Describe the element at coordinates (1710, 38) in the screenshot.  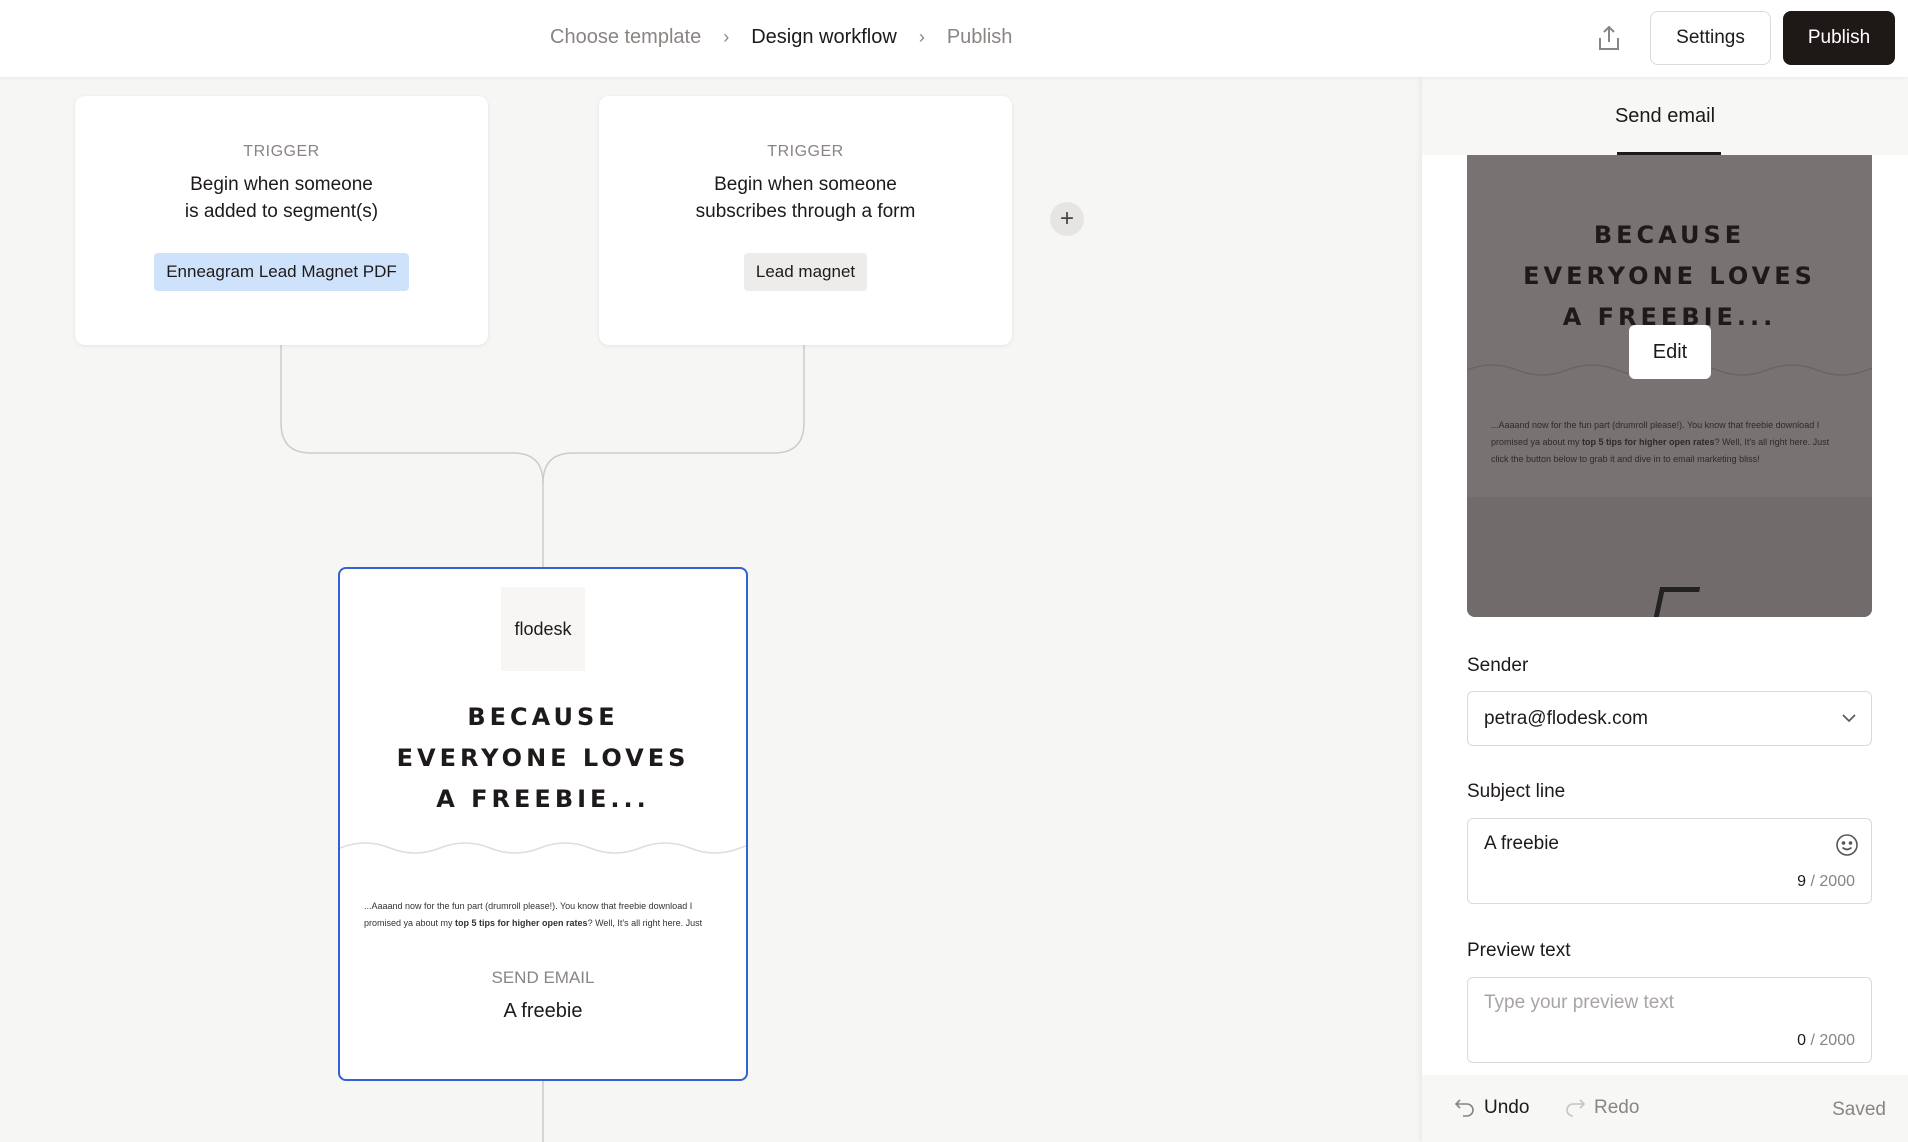
I see `settings-button: Settings` at that location.